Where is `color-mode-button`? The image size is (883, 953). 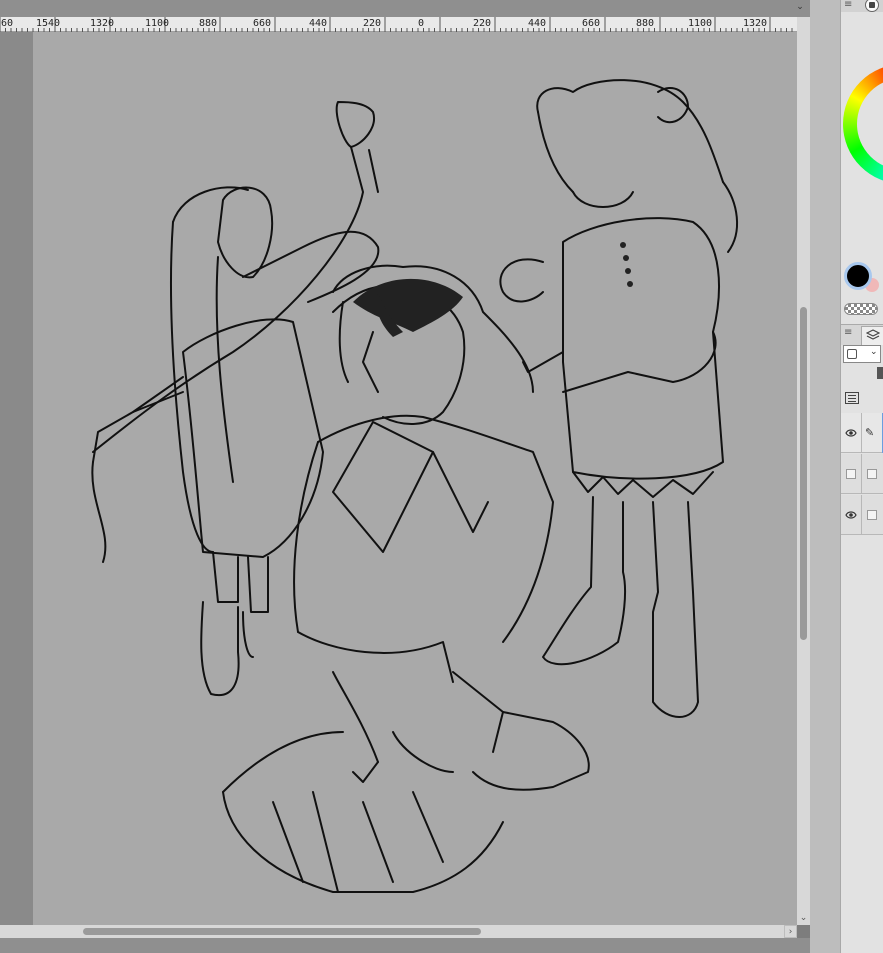 color-mode-button is located at coordinates (872, 6).